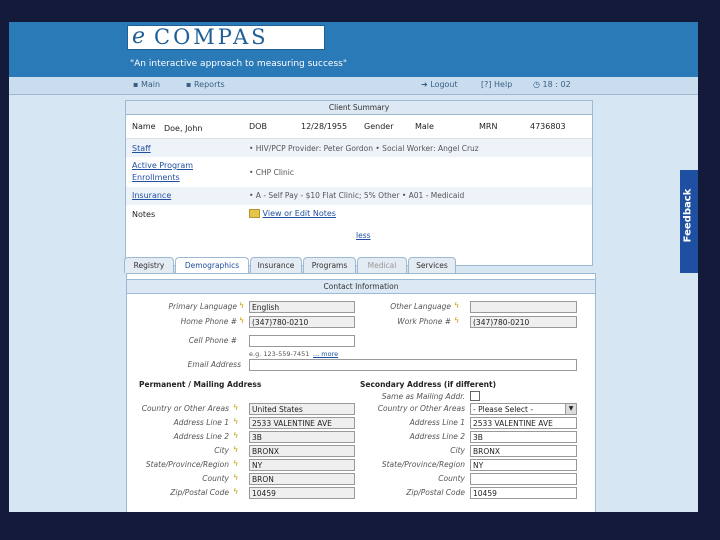  What do you see at coordinates (221, 450) in the screenshot?
I see `perm-city-label: City` at bounding box center [221, 450].